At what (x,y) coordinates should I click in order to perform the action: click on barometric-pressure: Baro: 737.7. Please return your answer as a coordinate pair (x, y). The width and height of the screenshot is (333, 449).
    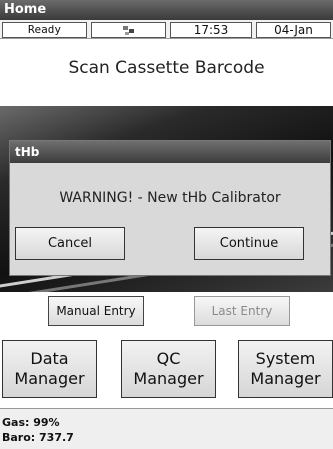
    Looking at the image, I should click on (38, 437).